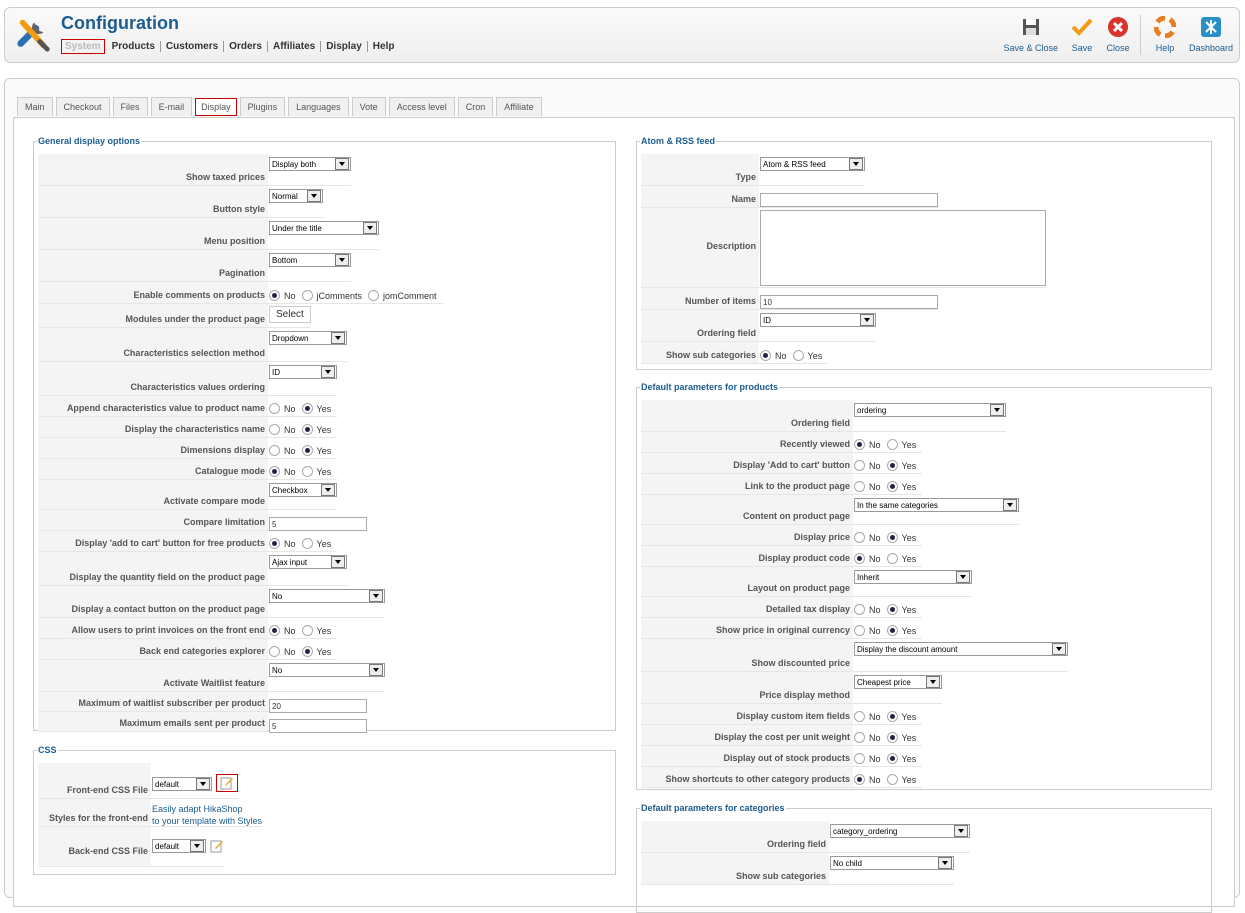 Image resolution: width=1245 pixels, height=913 pixels. Describe the element at coordinates (282, 429) in the screenshot. I see `display-the-characteristics-name-radio-no: No` at that location.